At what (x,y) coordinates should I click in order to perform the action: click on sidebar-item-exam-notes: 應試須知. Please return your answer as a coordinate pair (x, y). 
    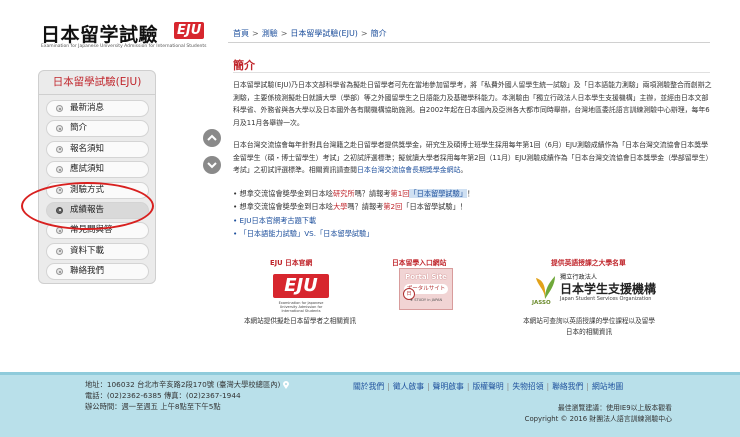
    Looking at the image, I should click on (97, 170).